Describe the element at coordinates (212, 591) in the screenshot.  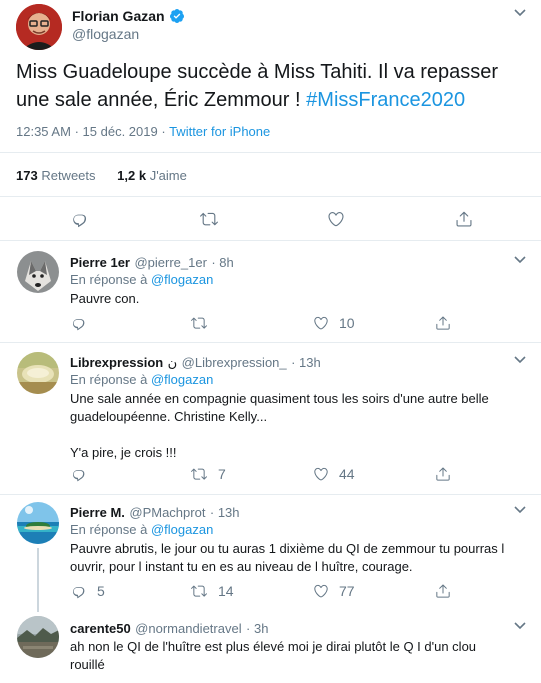
I see `retweet-button: 14` at that location.